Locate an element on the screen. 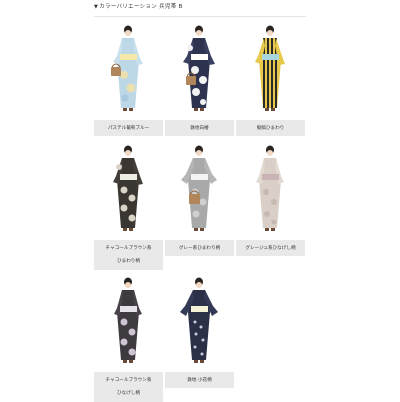  variation-label: 鉄地 小花柄 is located at coordinates (199, 380).